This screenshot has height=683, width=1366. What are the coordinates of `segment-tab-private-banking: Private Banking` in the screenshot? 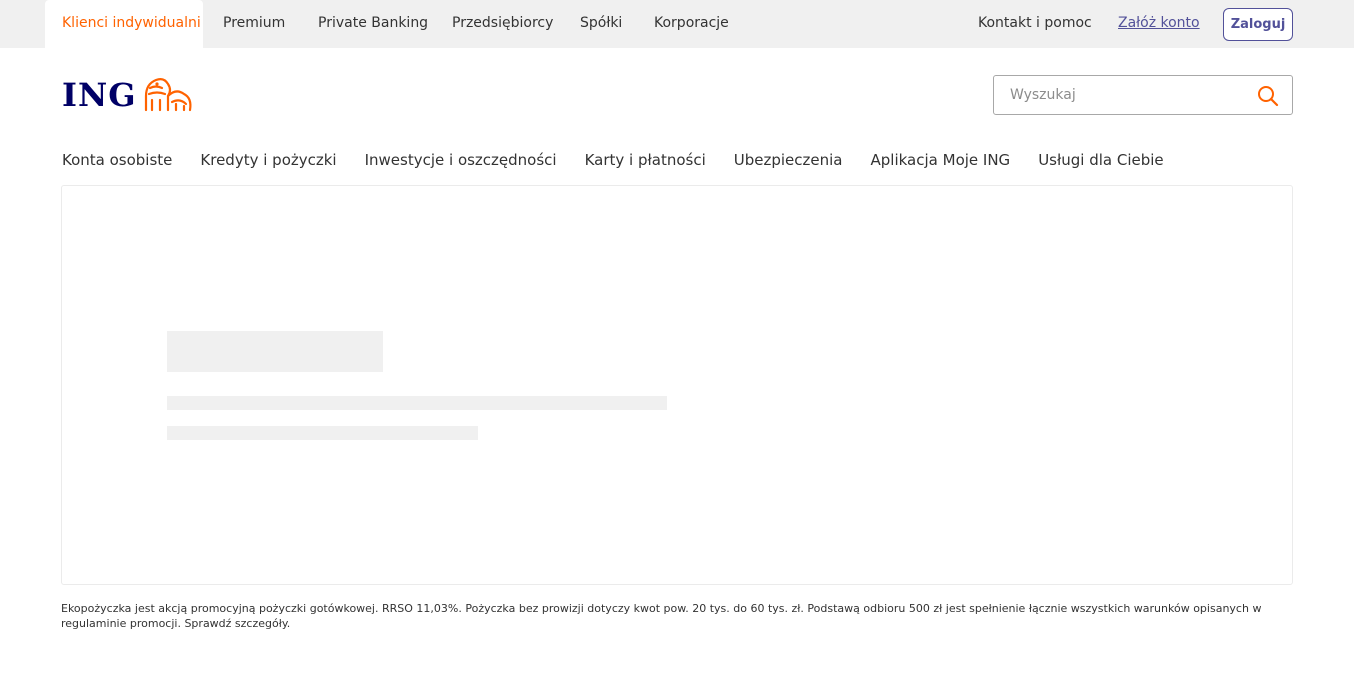 It's located at (373, 24).